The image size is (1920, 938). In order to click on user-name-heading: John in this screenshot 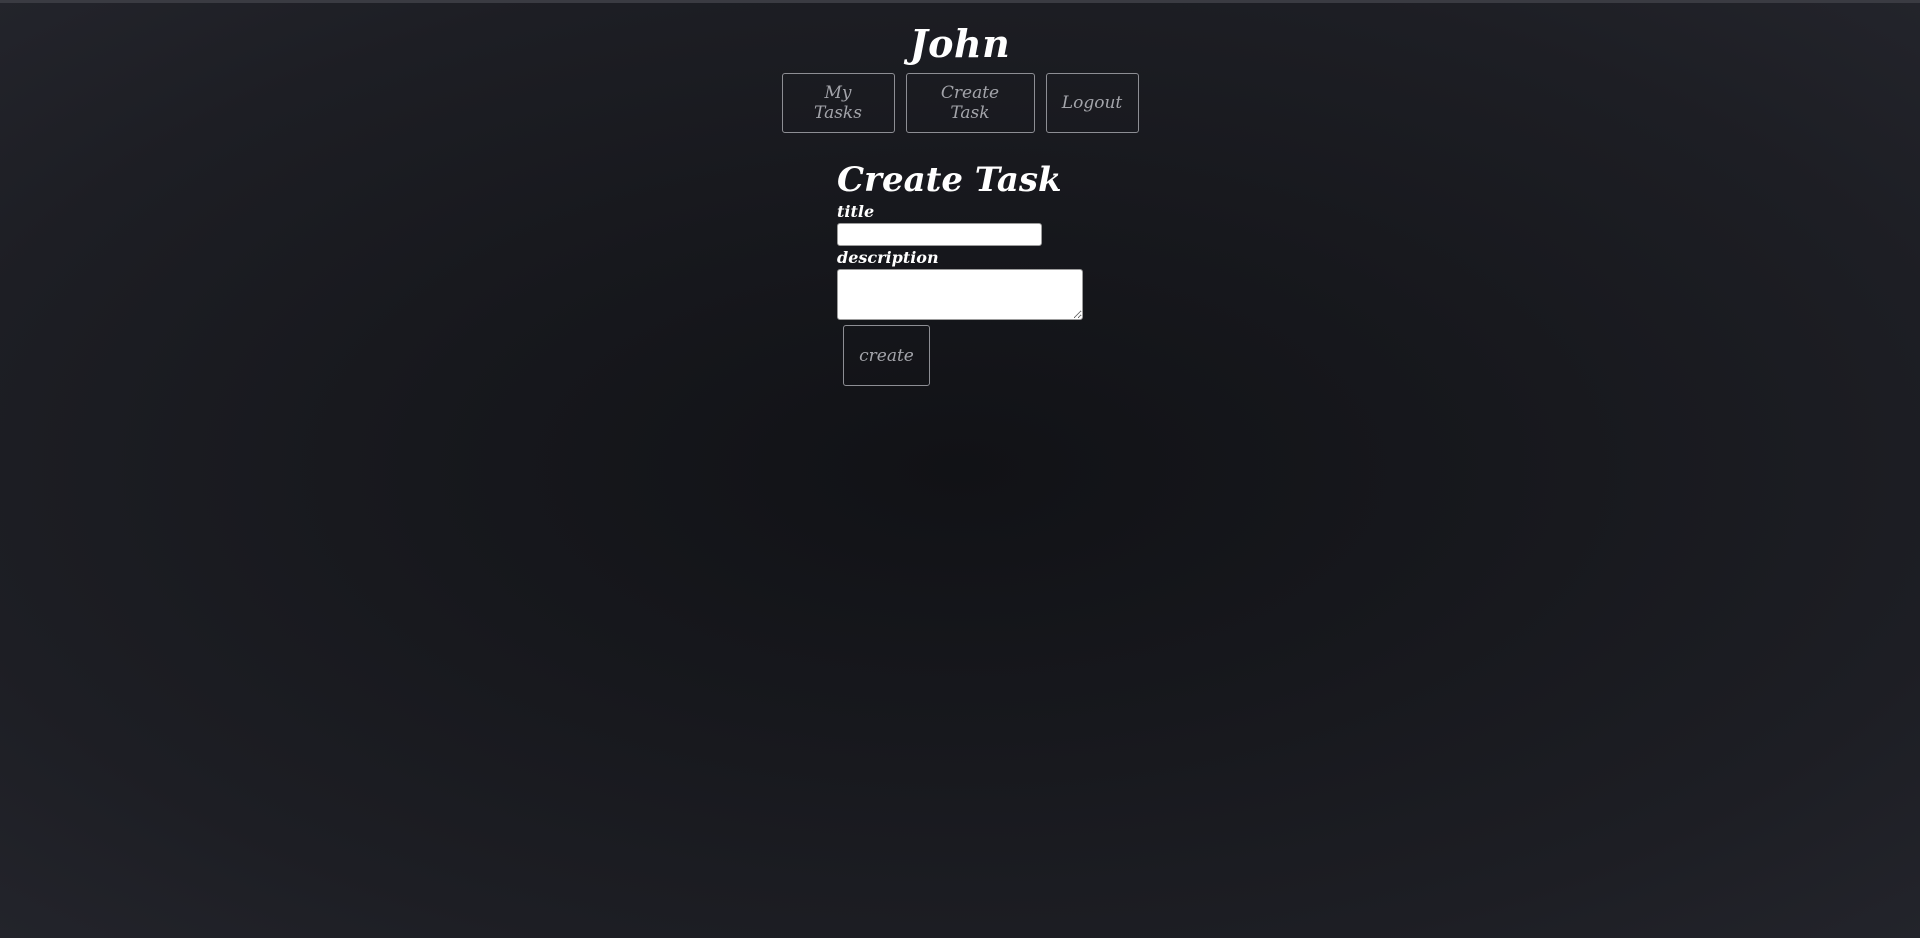, I will do `click(960, 43)`.